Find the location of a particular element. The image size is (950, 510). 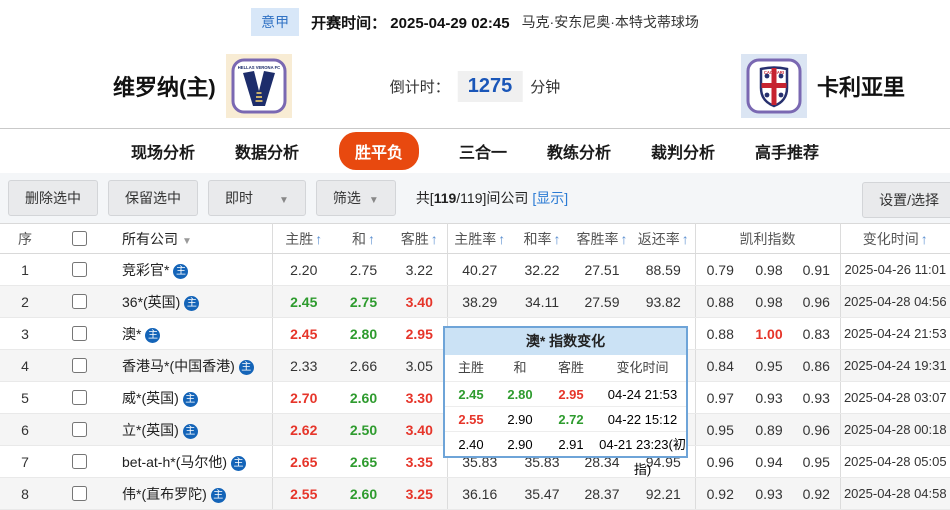

col-header-away-win: 客胜 ↑ is located at coordinates (420, 238).